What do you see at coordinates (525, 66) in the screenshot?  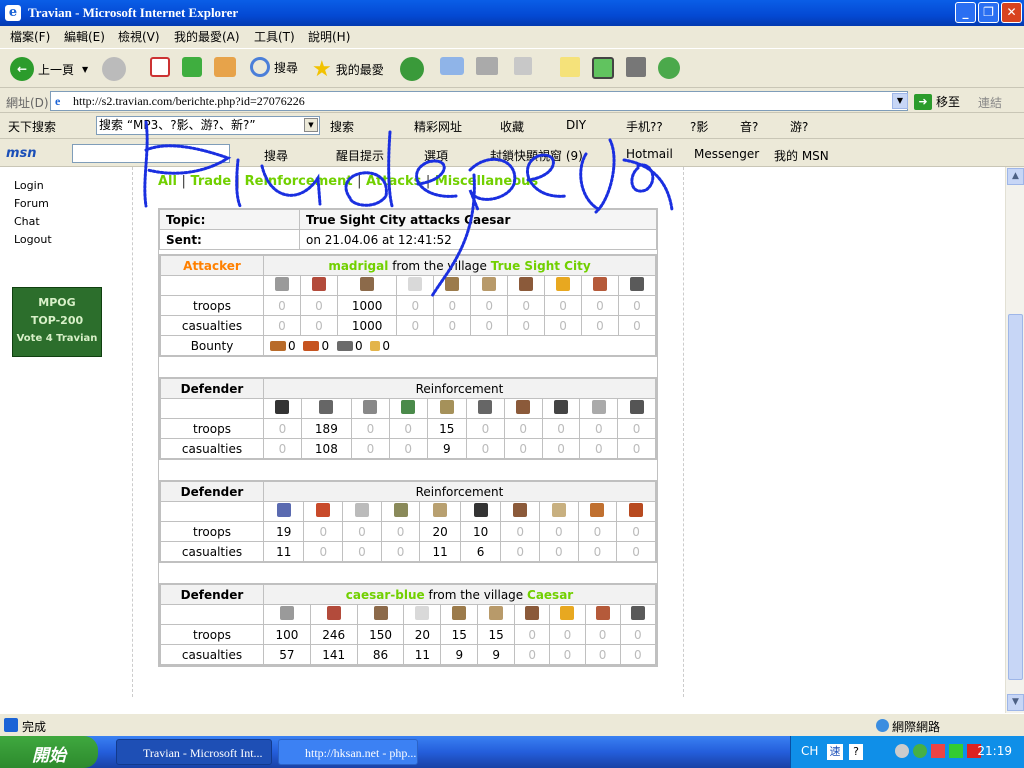 I see `edit-button` at bounding box center [525, 66].